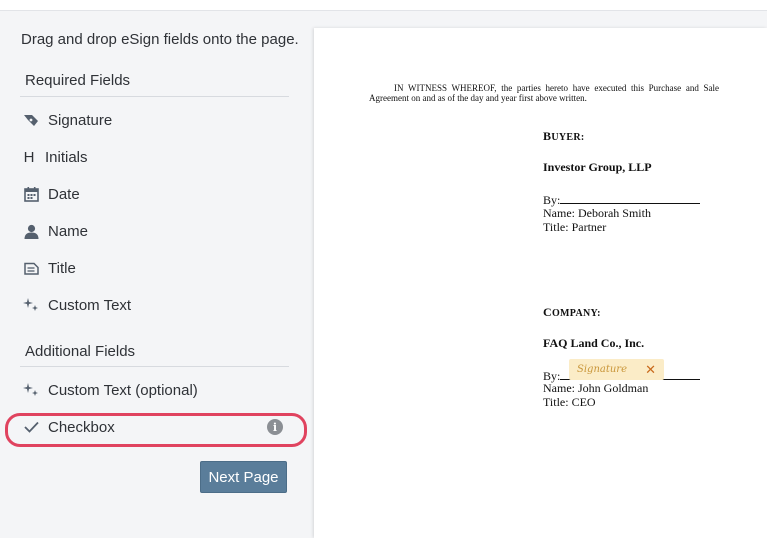 This screenshot has height=538, width=767. Describe the element at coordinates (31, 231) in the screenshot. I see `person-icon` at that location.